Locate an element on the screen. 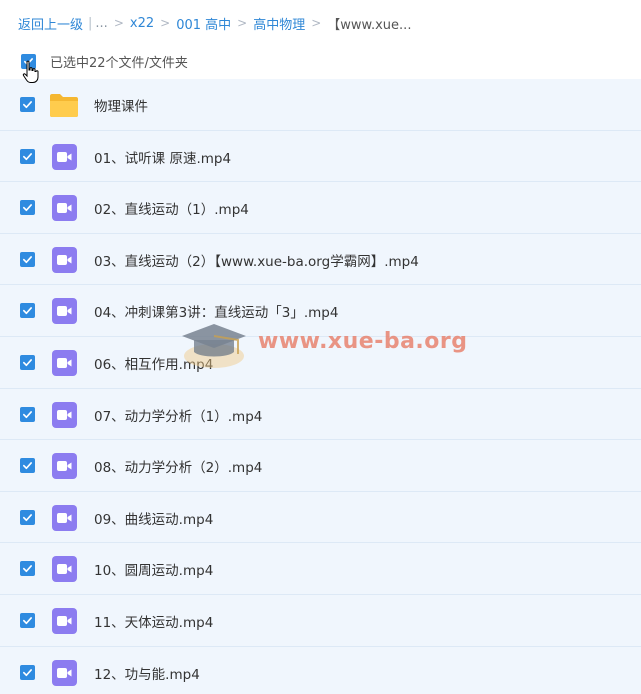  file-row: 02、直线运动（1）.mp4 is located at coordinates (320, 208).